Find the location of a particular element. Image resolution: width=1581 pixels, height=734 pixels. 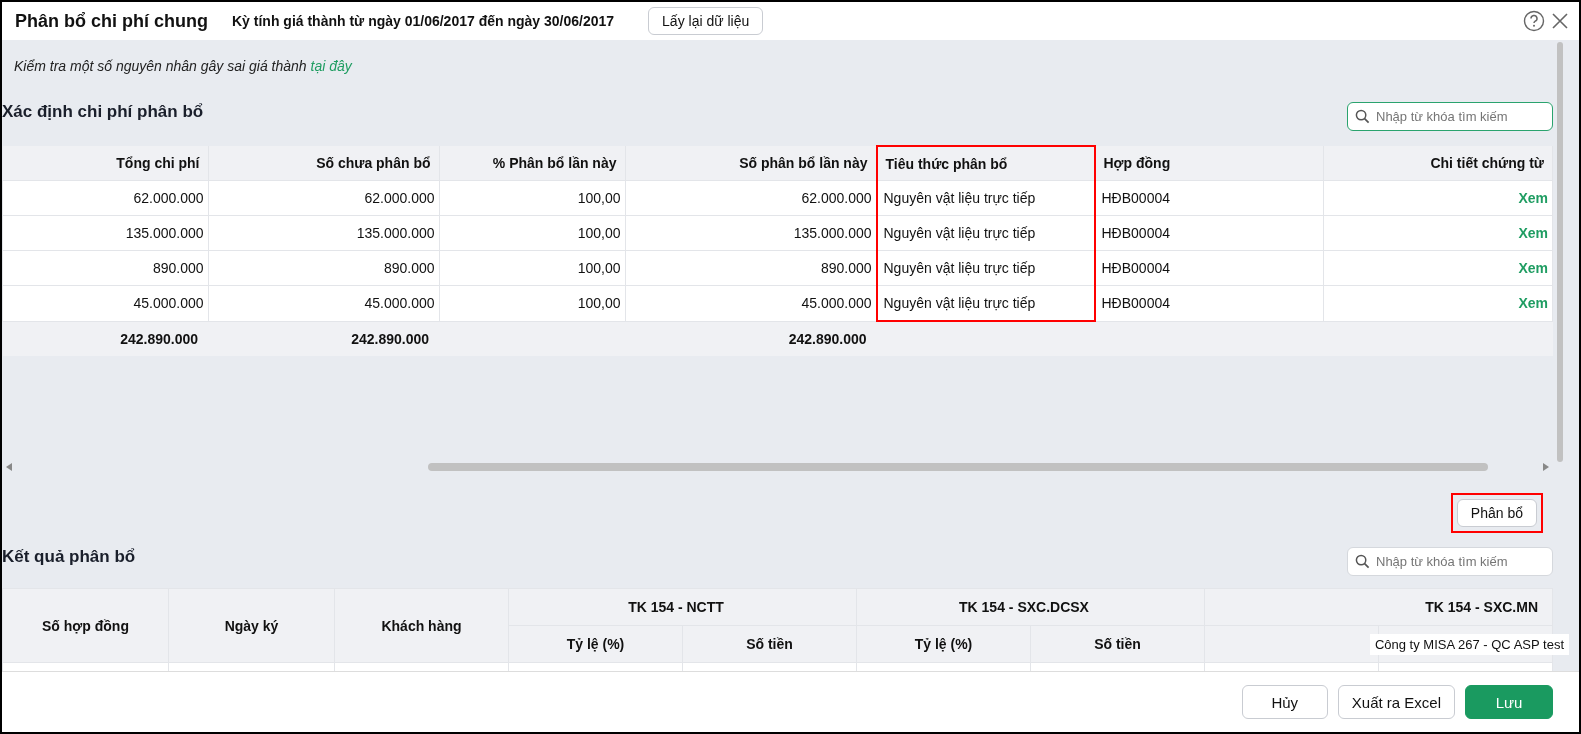

column-header: TK 154 - SXC.DCSX is located at coordinates (1030, 607).